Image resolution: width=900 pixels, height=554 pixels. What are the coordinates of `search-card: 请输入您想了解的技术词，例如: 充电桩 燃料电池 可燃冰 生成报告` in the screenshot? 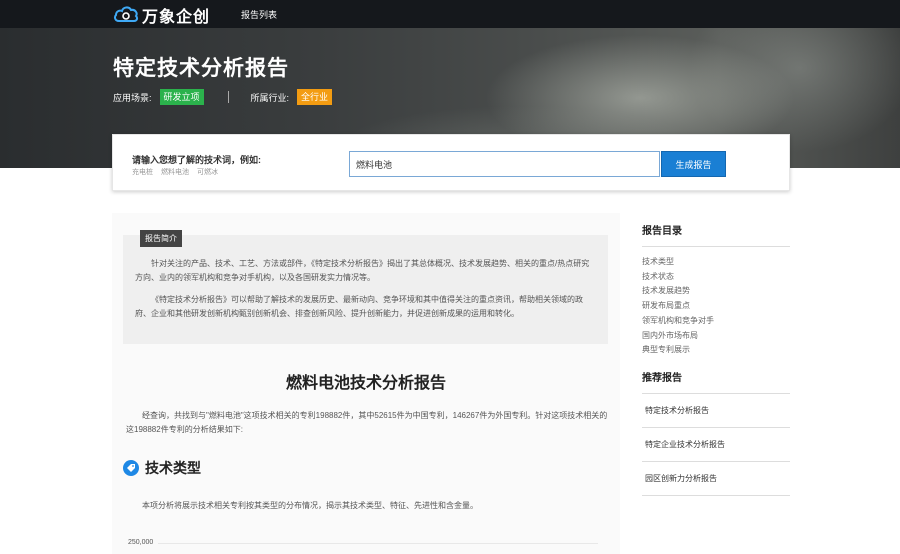 It's located at (451, 162).